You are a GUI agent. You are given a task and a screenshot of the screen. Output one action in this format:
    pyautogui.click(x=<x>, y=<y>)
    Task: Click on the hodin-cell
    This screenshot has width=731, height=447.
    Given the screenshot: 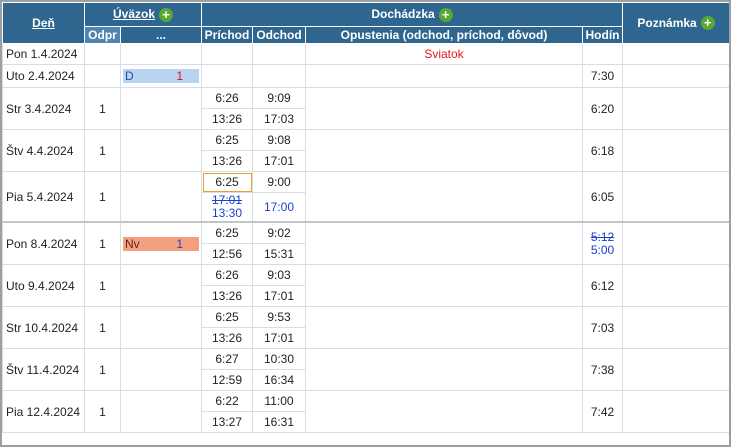 What is the action you would take?
    pyautogui.click(x=602, y=54)
    